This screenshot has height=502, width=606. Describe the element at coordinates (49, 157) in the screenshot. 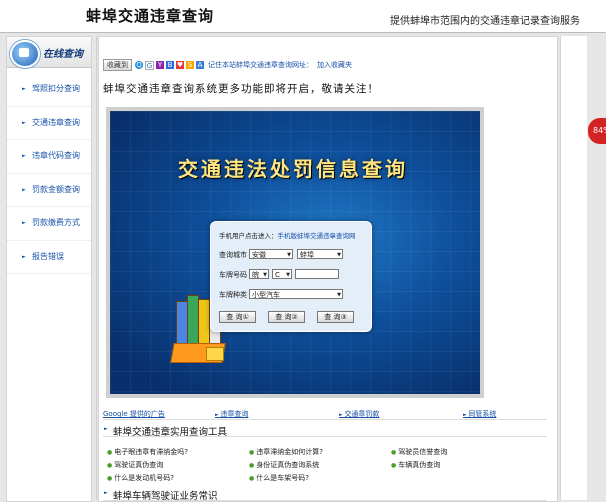

I see `sidebar-item-violation-code: 违章代码查询` at that location.